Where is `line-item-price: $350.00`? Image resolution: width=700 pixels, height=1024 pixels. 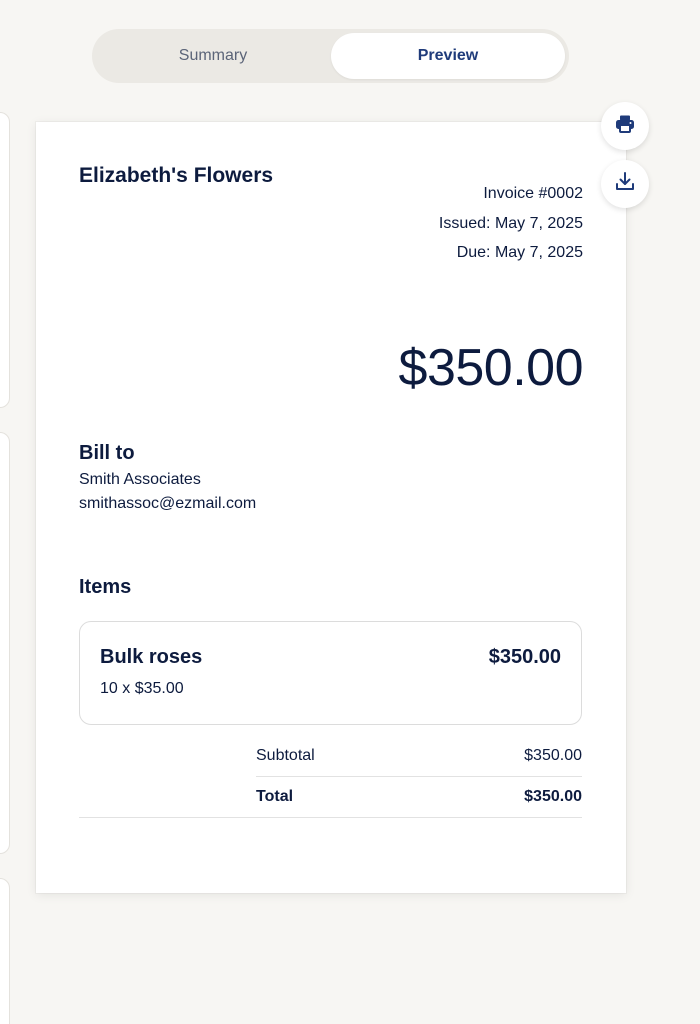
line-item-price: $350.00 is located at coordinates (524, 657).